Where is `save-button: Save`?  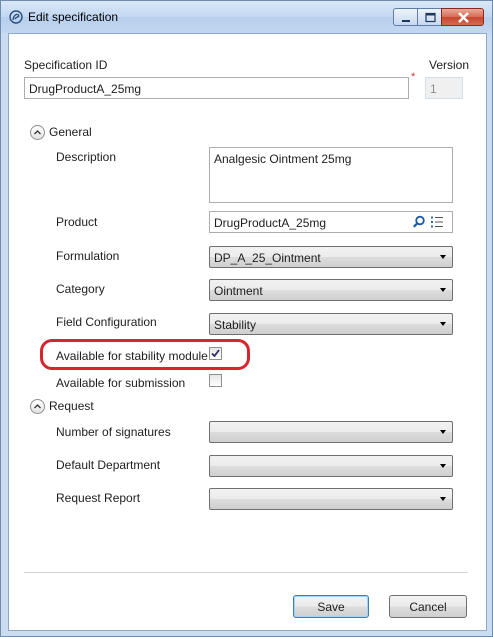
save-button: Save is located at coordinates (331, 606).